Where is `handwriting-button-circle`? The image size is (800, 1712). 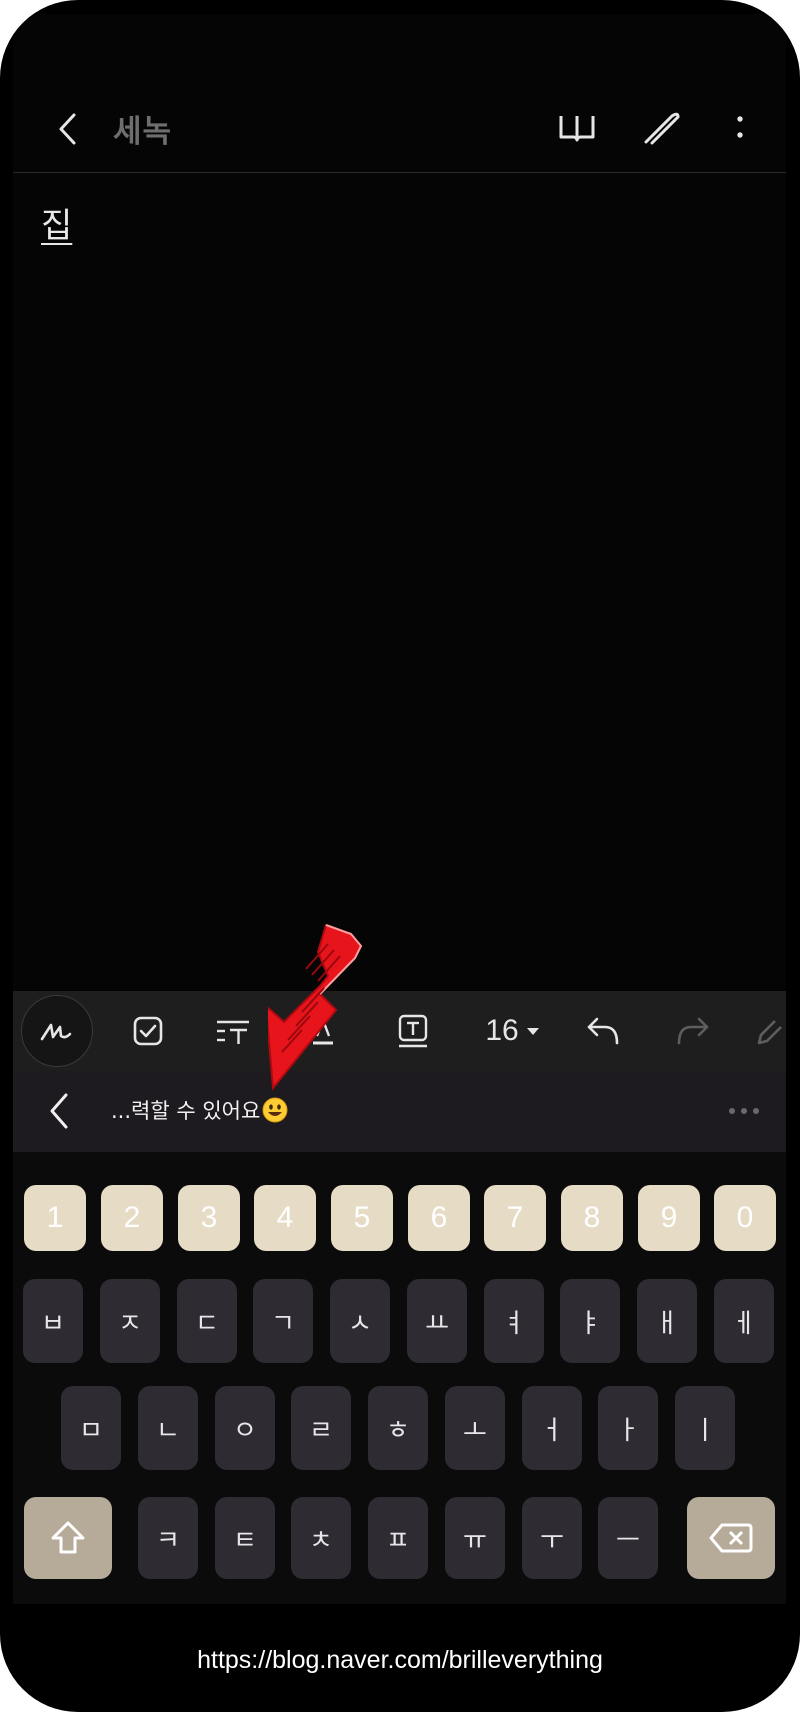
handwriting-button-circle is located at coordinates (57, 1031).